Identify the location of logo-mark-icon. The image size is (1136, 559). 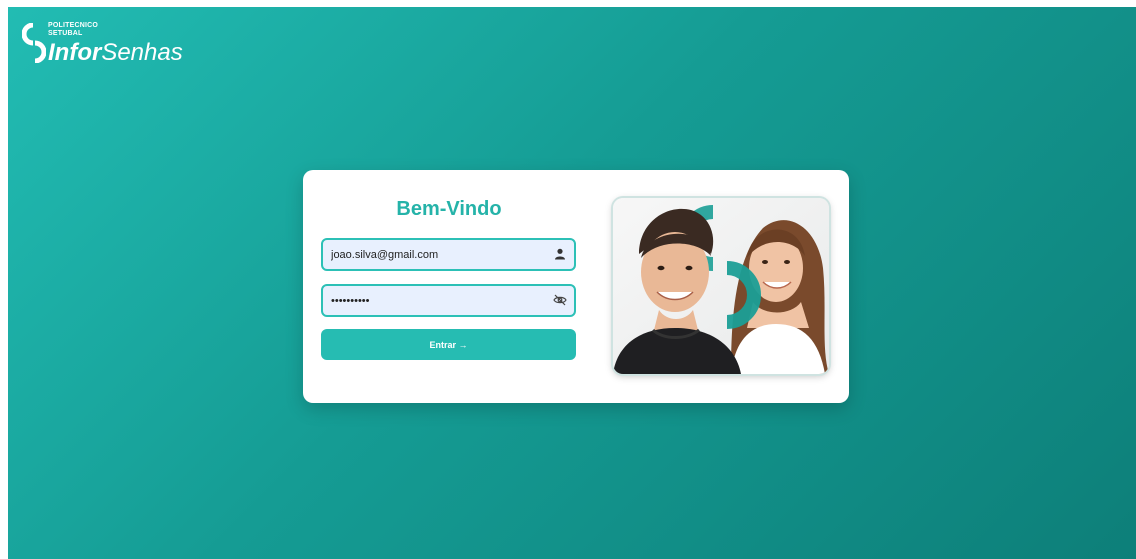
(34, 43).